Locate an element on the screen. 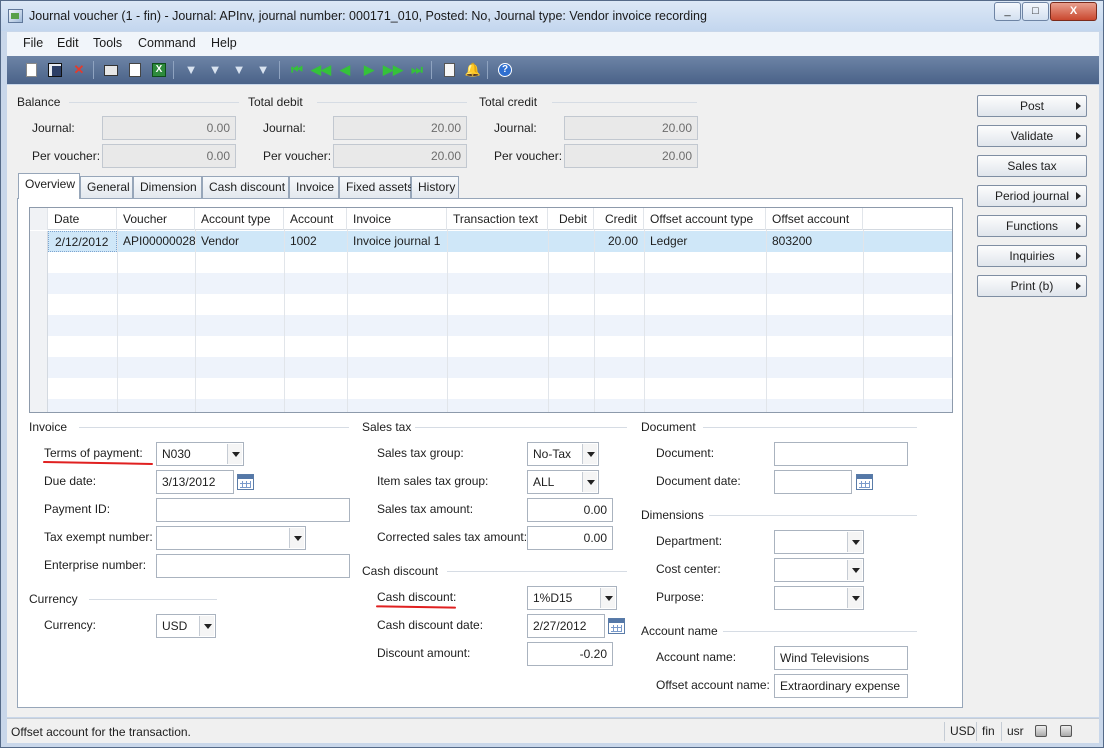 The height and width of the screenshot is (748, 1104). enterprise-number-field is located at coordinates (253, 566).